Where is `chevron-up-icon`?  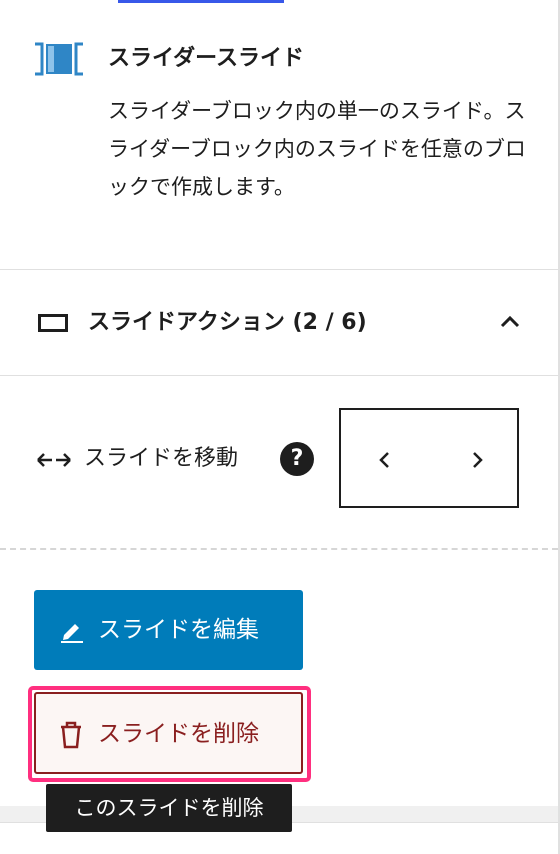 chevron-up-icon is located at coordinates (510, 322).